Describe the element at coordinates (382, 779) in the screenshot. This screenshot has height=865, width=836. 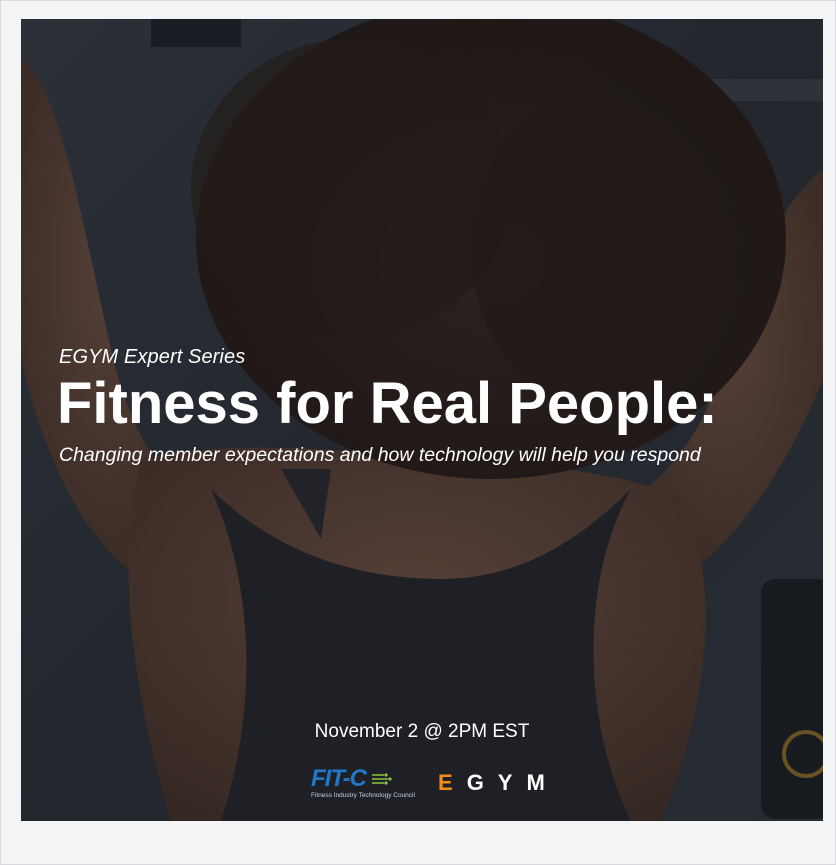
I see `fitc-circuit-icon` at that location.